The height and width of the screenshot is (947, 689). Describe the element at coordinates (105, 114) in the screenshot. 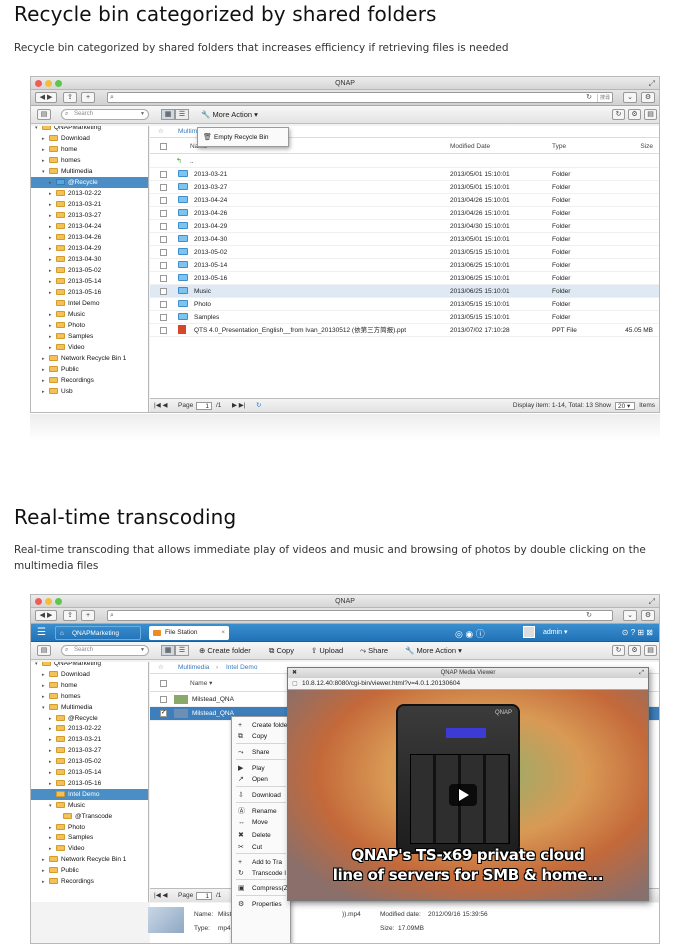

I see `search-input: ⌕ Search ▼` at that location.